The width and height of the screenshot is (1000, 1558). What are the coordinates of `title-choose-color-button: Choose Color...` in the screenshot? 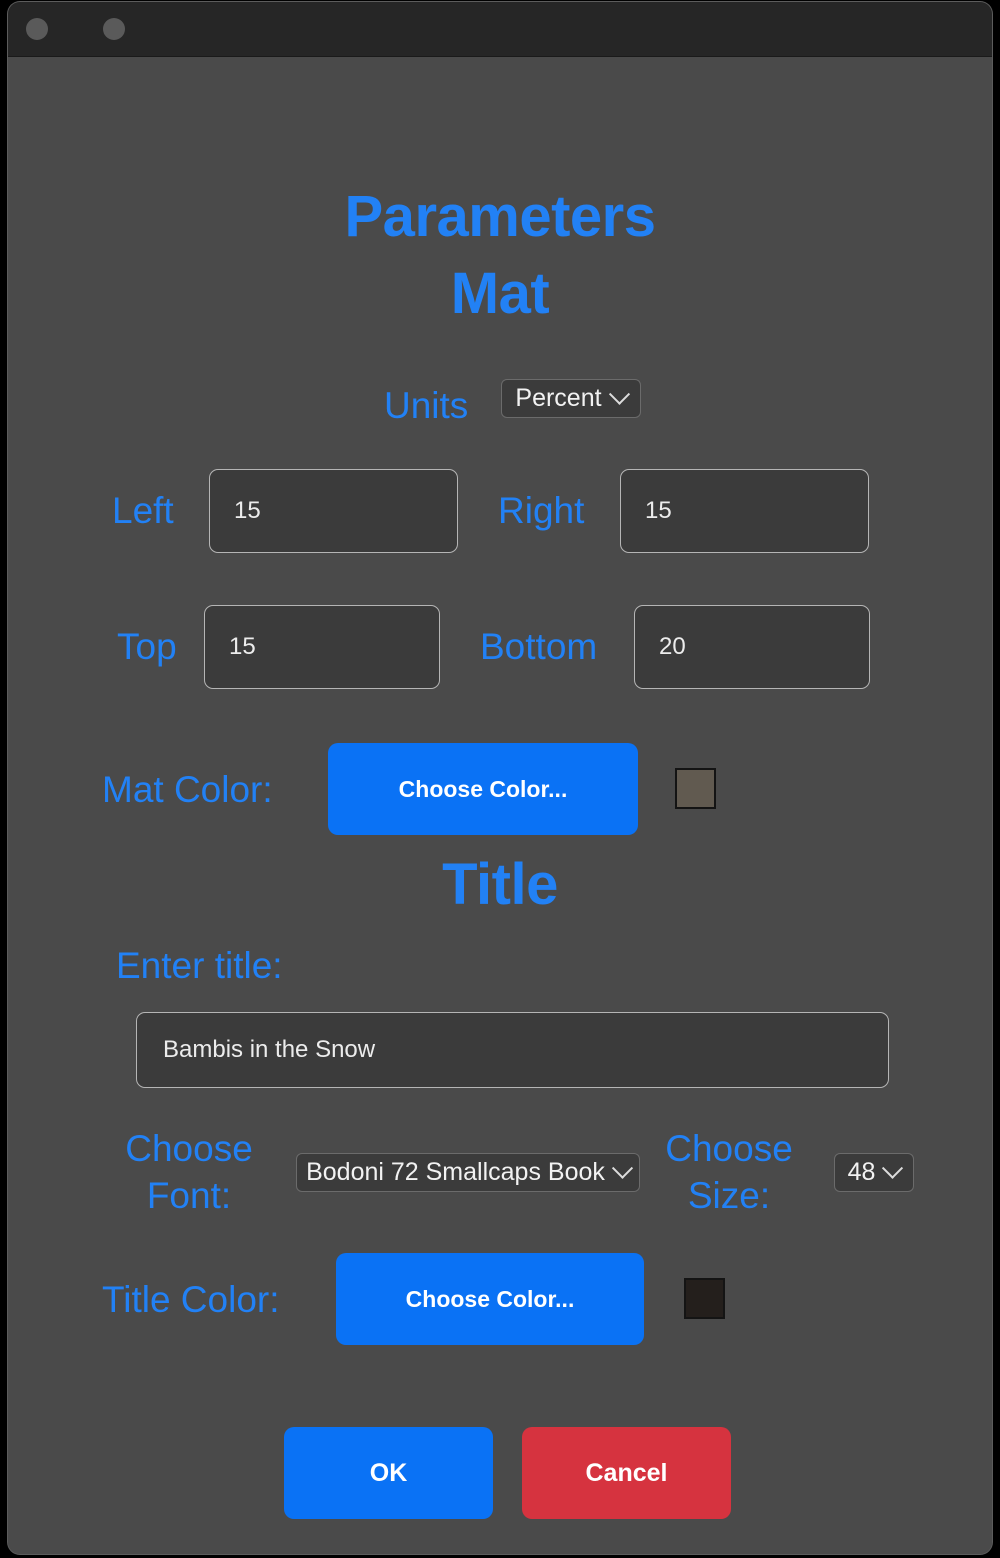 It's located at (490, 1299).